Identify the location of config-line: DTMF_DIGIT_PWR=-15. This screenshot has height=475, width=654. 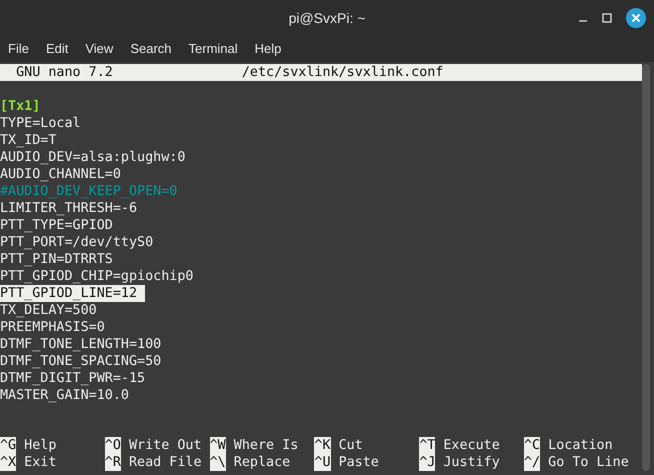
(73, 378).